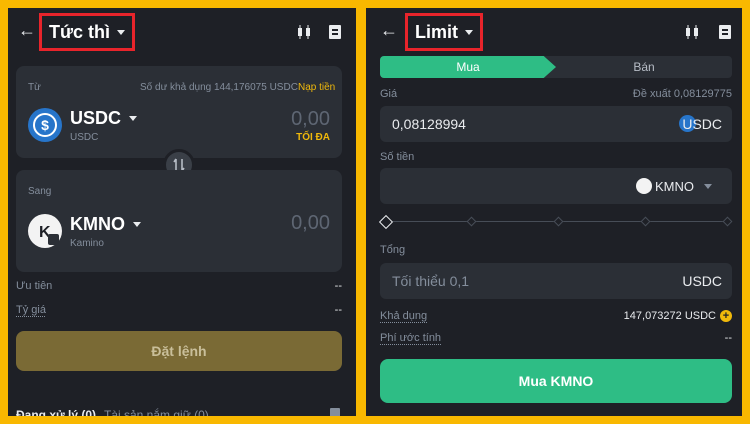 Image resolution: width=750 pixels, height=424 pixels. Describe the element at coordinates (40, 191) in the screenshot. I see `to-label: Sang` at that location.